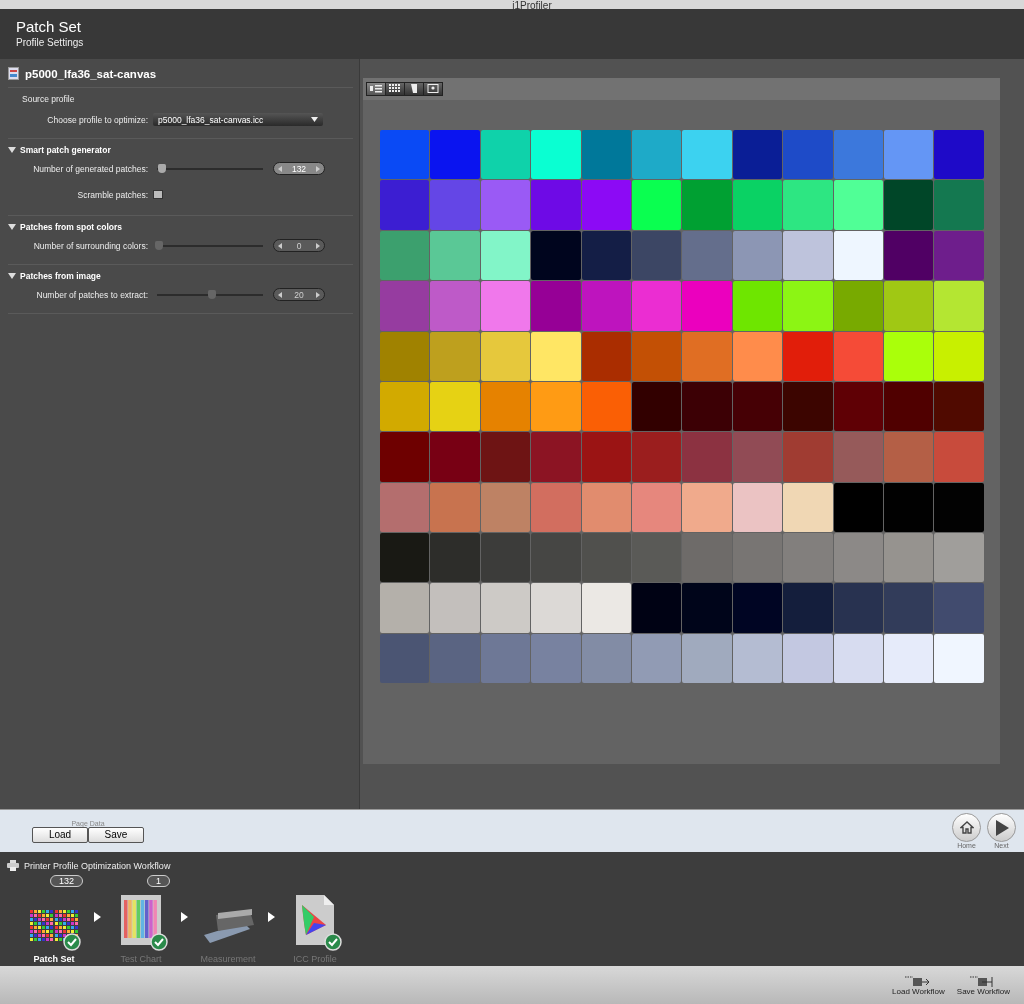  What do you see at coordinates (49, 98) in the screenshot?
I see `section-heading: Source profile` at bounding box center [49, 98].